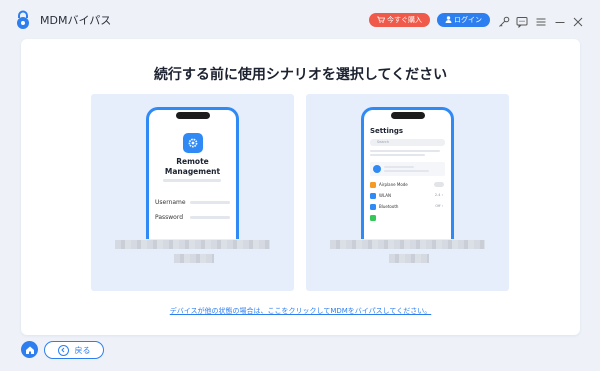  Describe the element at coordinates (407, 207) in the screenshot. I see `settings-row-bluetooth: Bluetooth Off ›` at that location.